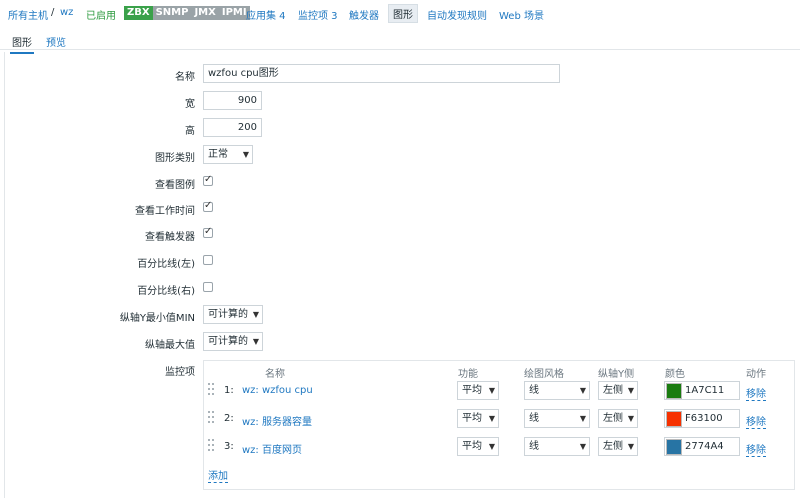  What do you see at coordinates (277, 420) in the screenshot?
I see `item-name-link: wz: 服务器容量` at bounding box center [277, 420].